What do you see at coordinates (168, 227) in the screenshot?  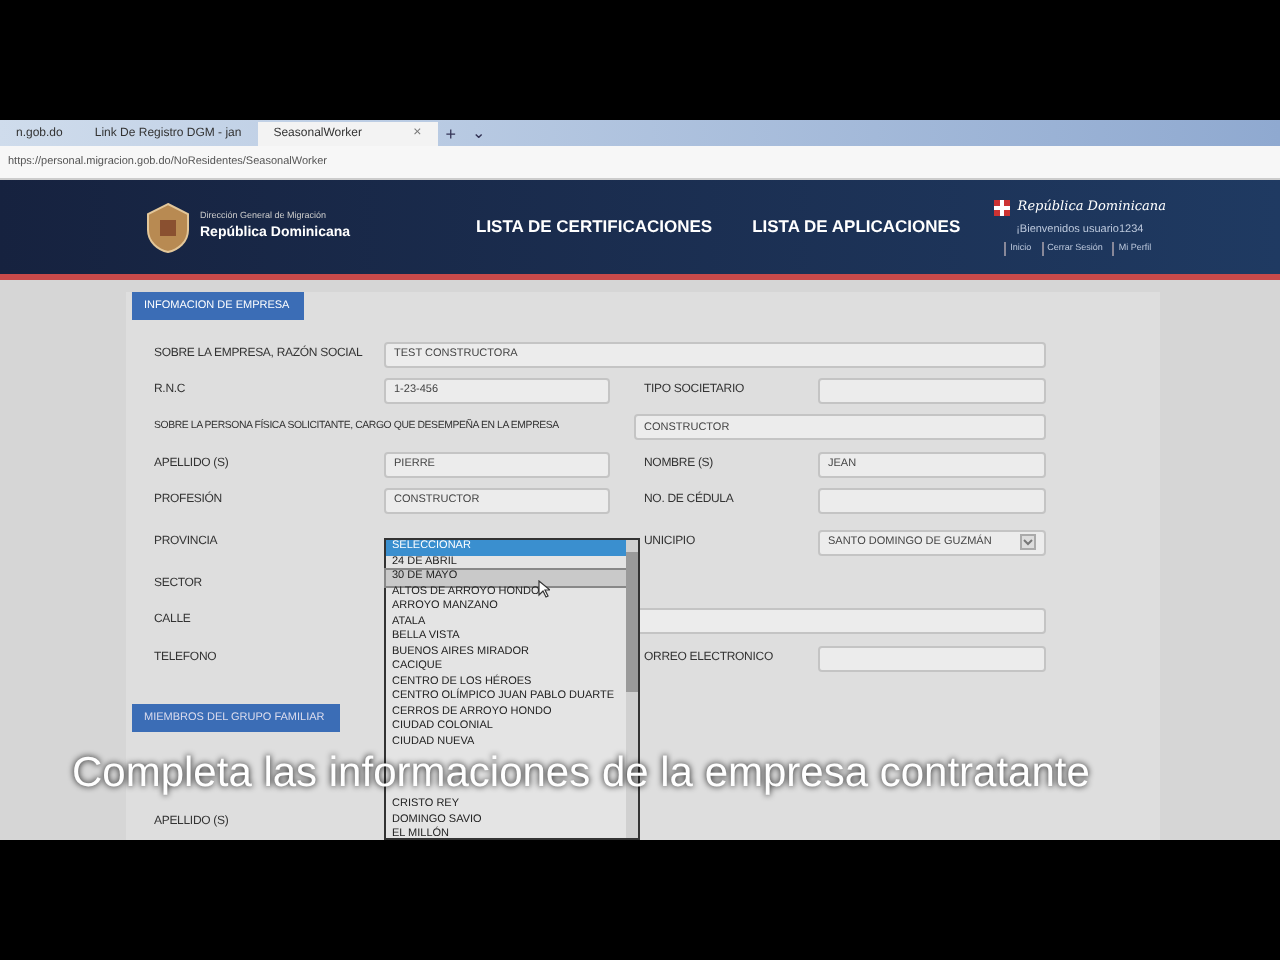 I see `emblem-icon` at bounding box center [168, 227].